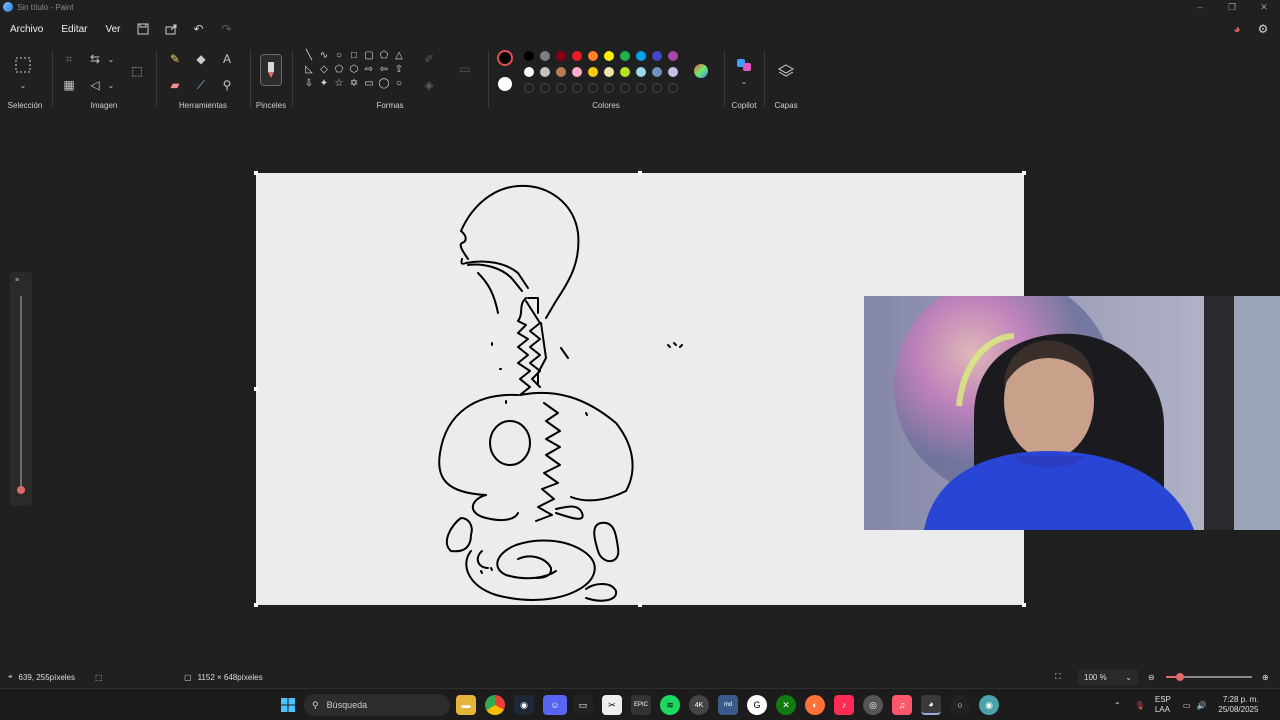  What do you see at coordinates (309, 69) in the screenshot?
I see `right-triangle-shape-icon: ◺` at bounding box center [309, 69].